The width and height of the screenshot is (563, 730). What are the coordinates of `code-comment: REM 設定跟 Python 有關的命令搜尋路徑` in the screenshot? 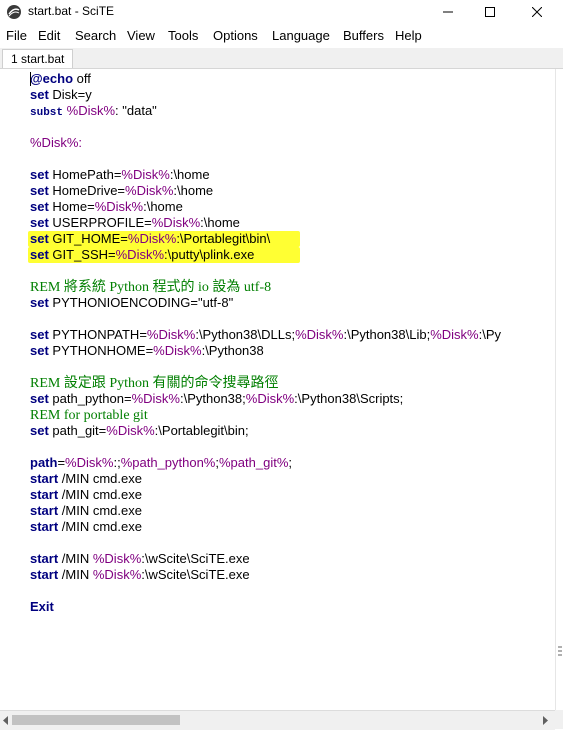 It's located at (154, 383).